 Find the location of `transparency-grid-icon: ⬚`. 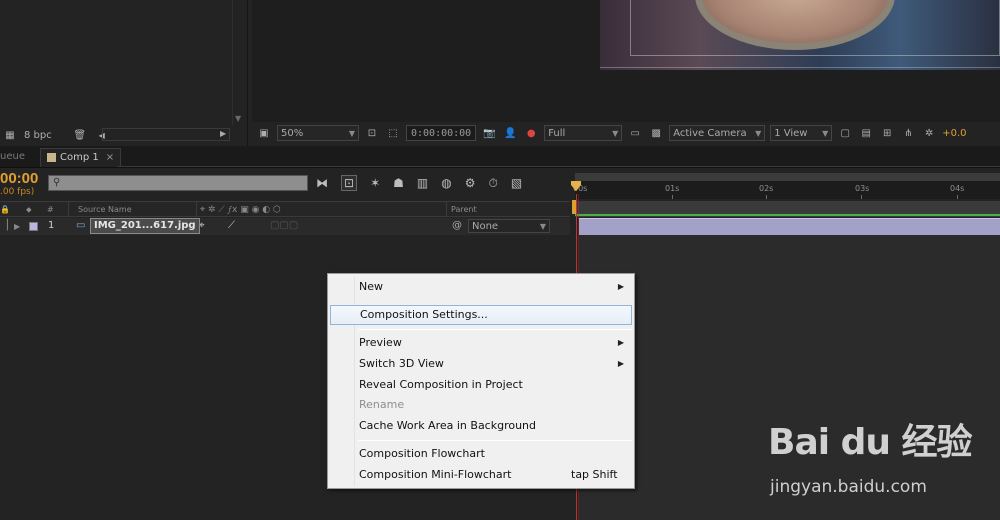

transparency-grid-icon: ⬚ is located at coordinates (393, 133).